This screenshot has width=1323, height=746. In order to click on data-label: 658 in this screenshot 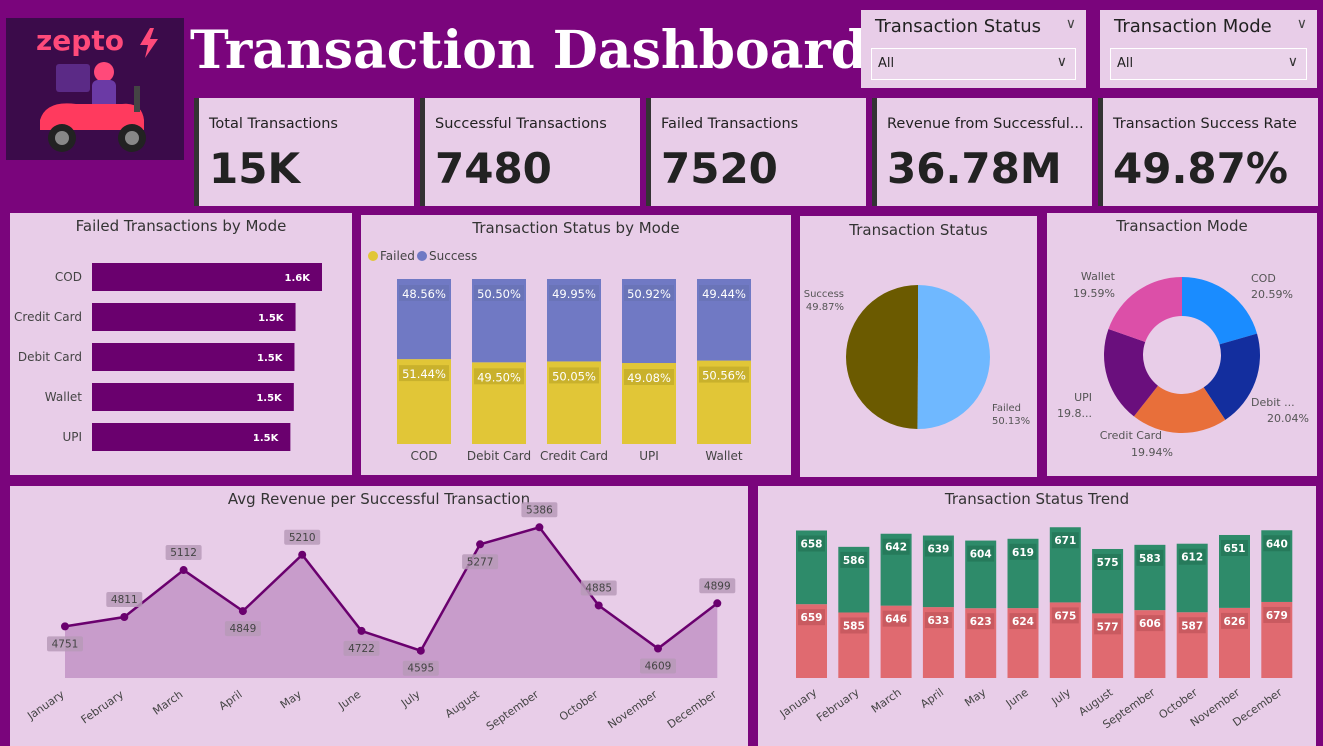, I will do `click(812, 544)`.